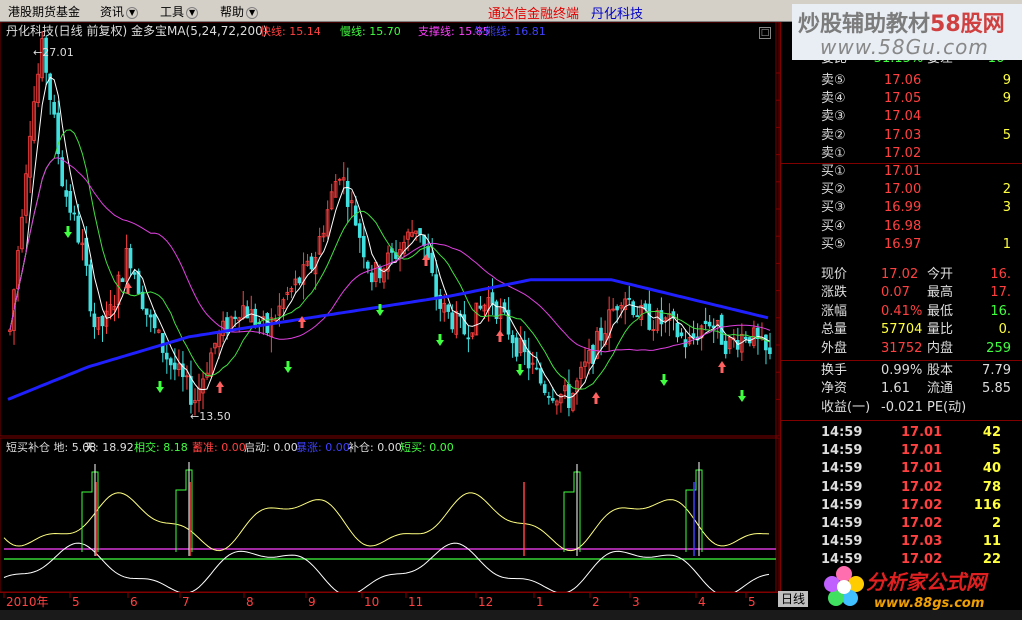 Image resolution: width=1022 pixels, height=620 pixels. I want to click on tick-row: 14:59 17.01 42, so click(911, 432).